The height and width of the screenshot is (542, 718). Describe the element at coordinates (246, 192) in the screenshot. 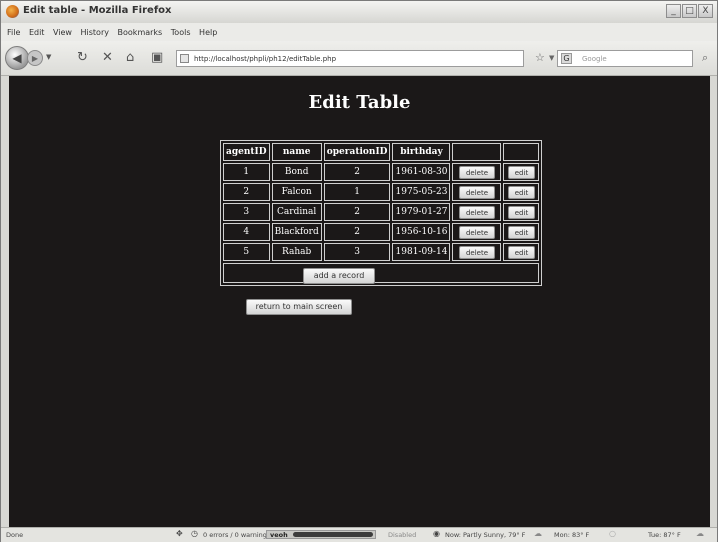

I see `cell-agentid: 2` at that location.